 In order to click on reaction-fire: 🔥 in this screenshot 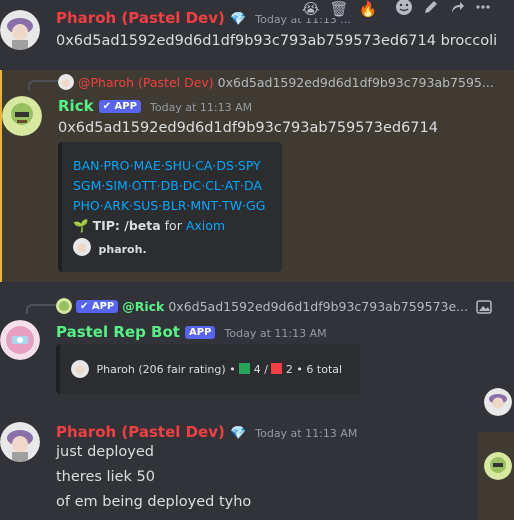, I will do `click(368, 9)`.